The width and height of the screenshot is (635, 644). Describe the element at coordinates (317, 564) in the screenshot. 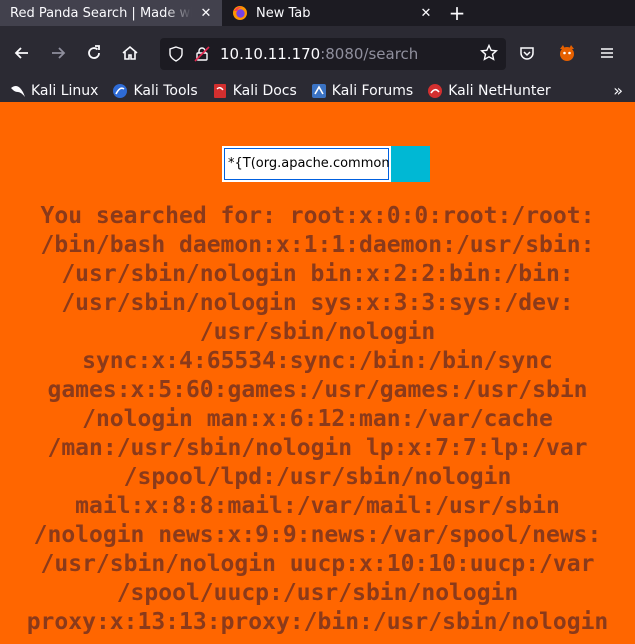

I see `result-line: /usr/sbin/nologin uucp:x:10:10:uucp:/var` at that location.